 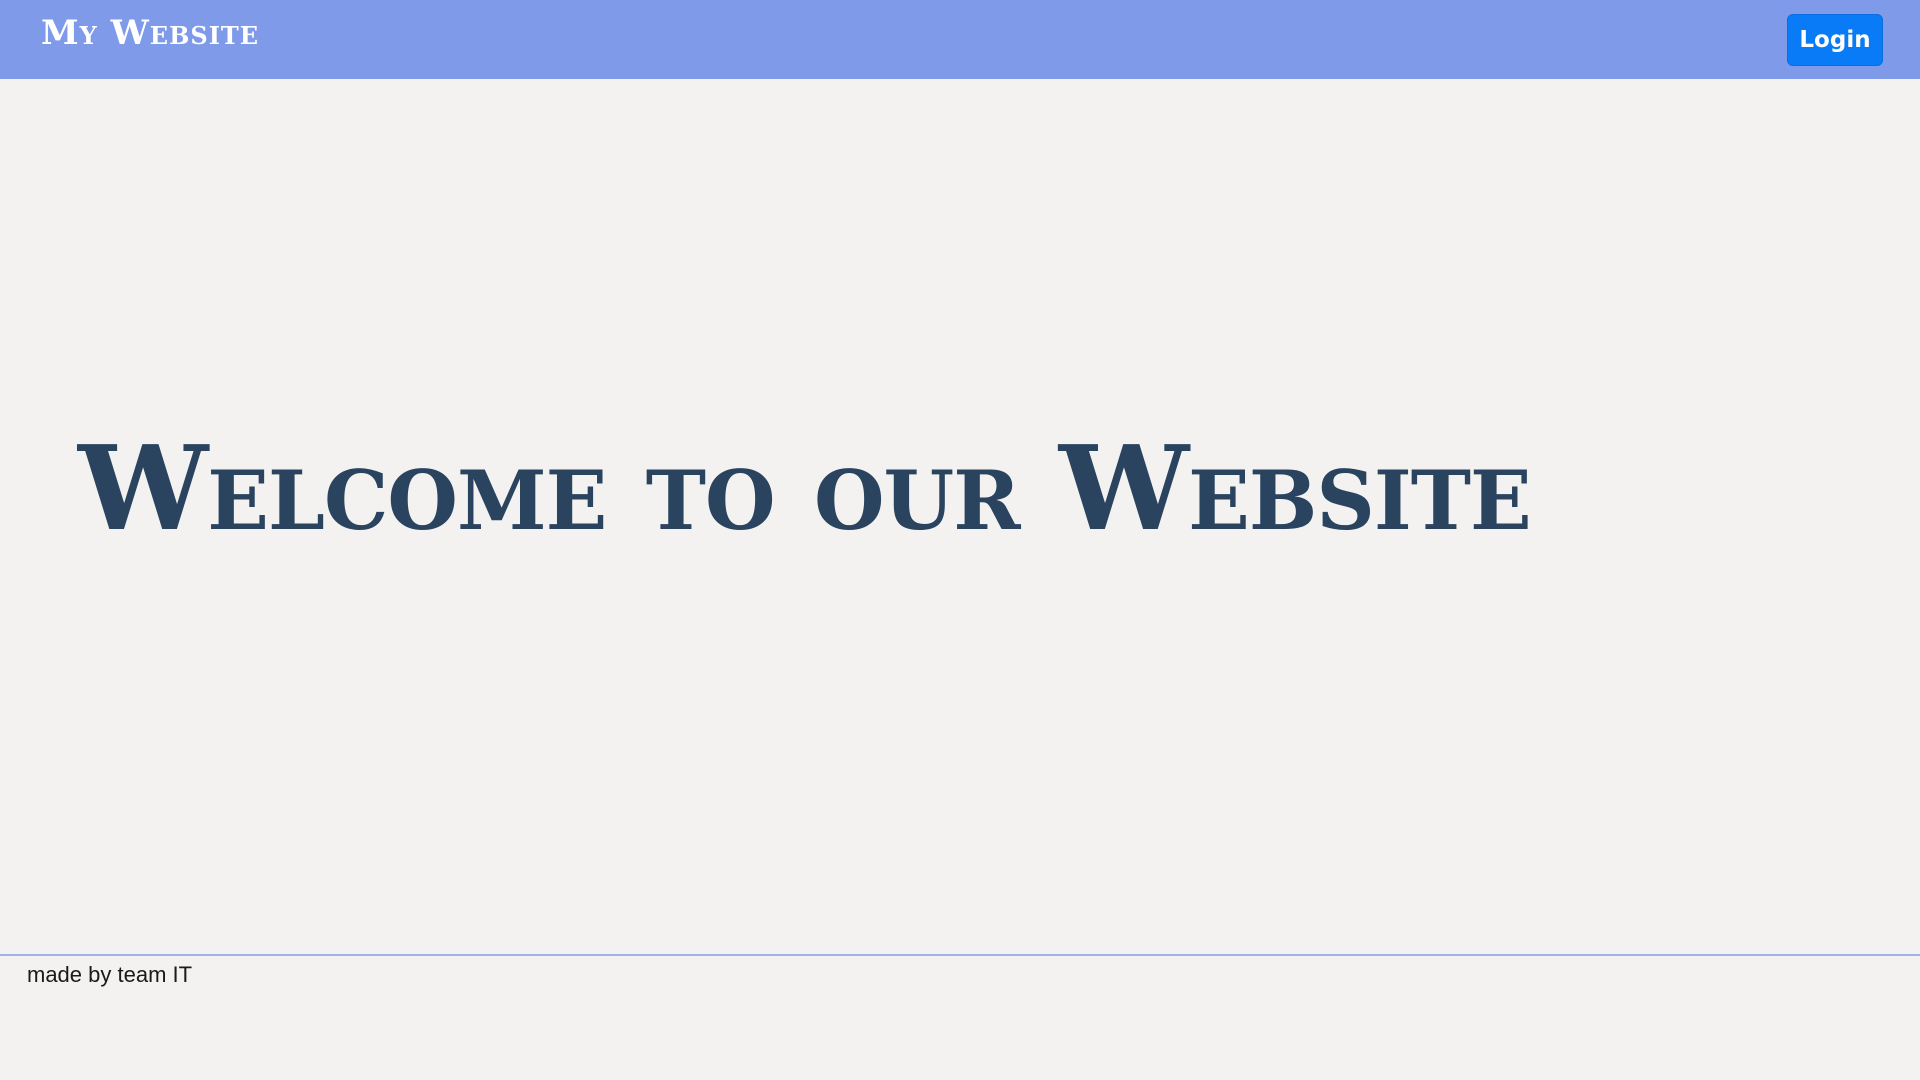 What do you see at coordinates (1835, 40) in the screenshot?
I see `login-button: Login` at bounding box center [1835, 40].